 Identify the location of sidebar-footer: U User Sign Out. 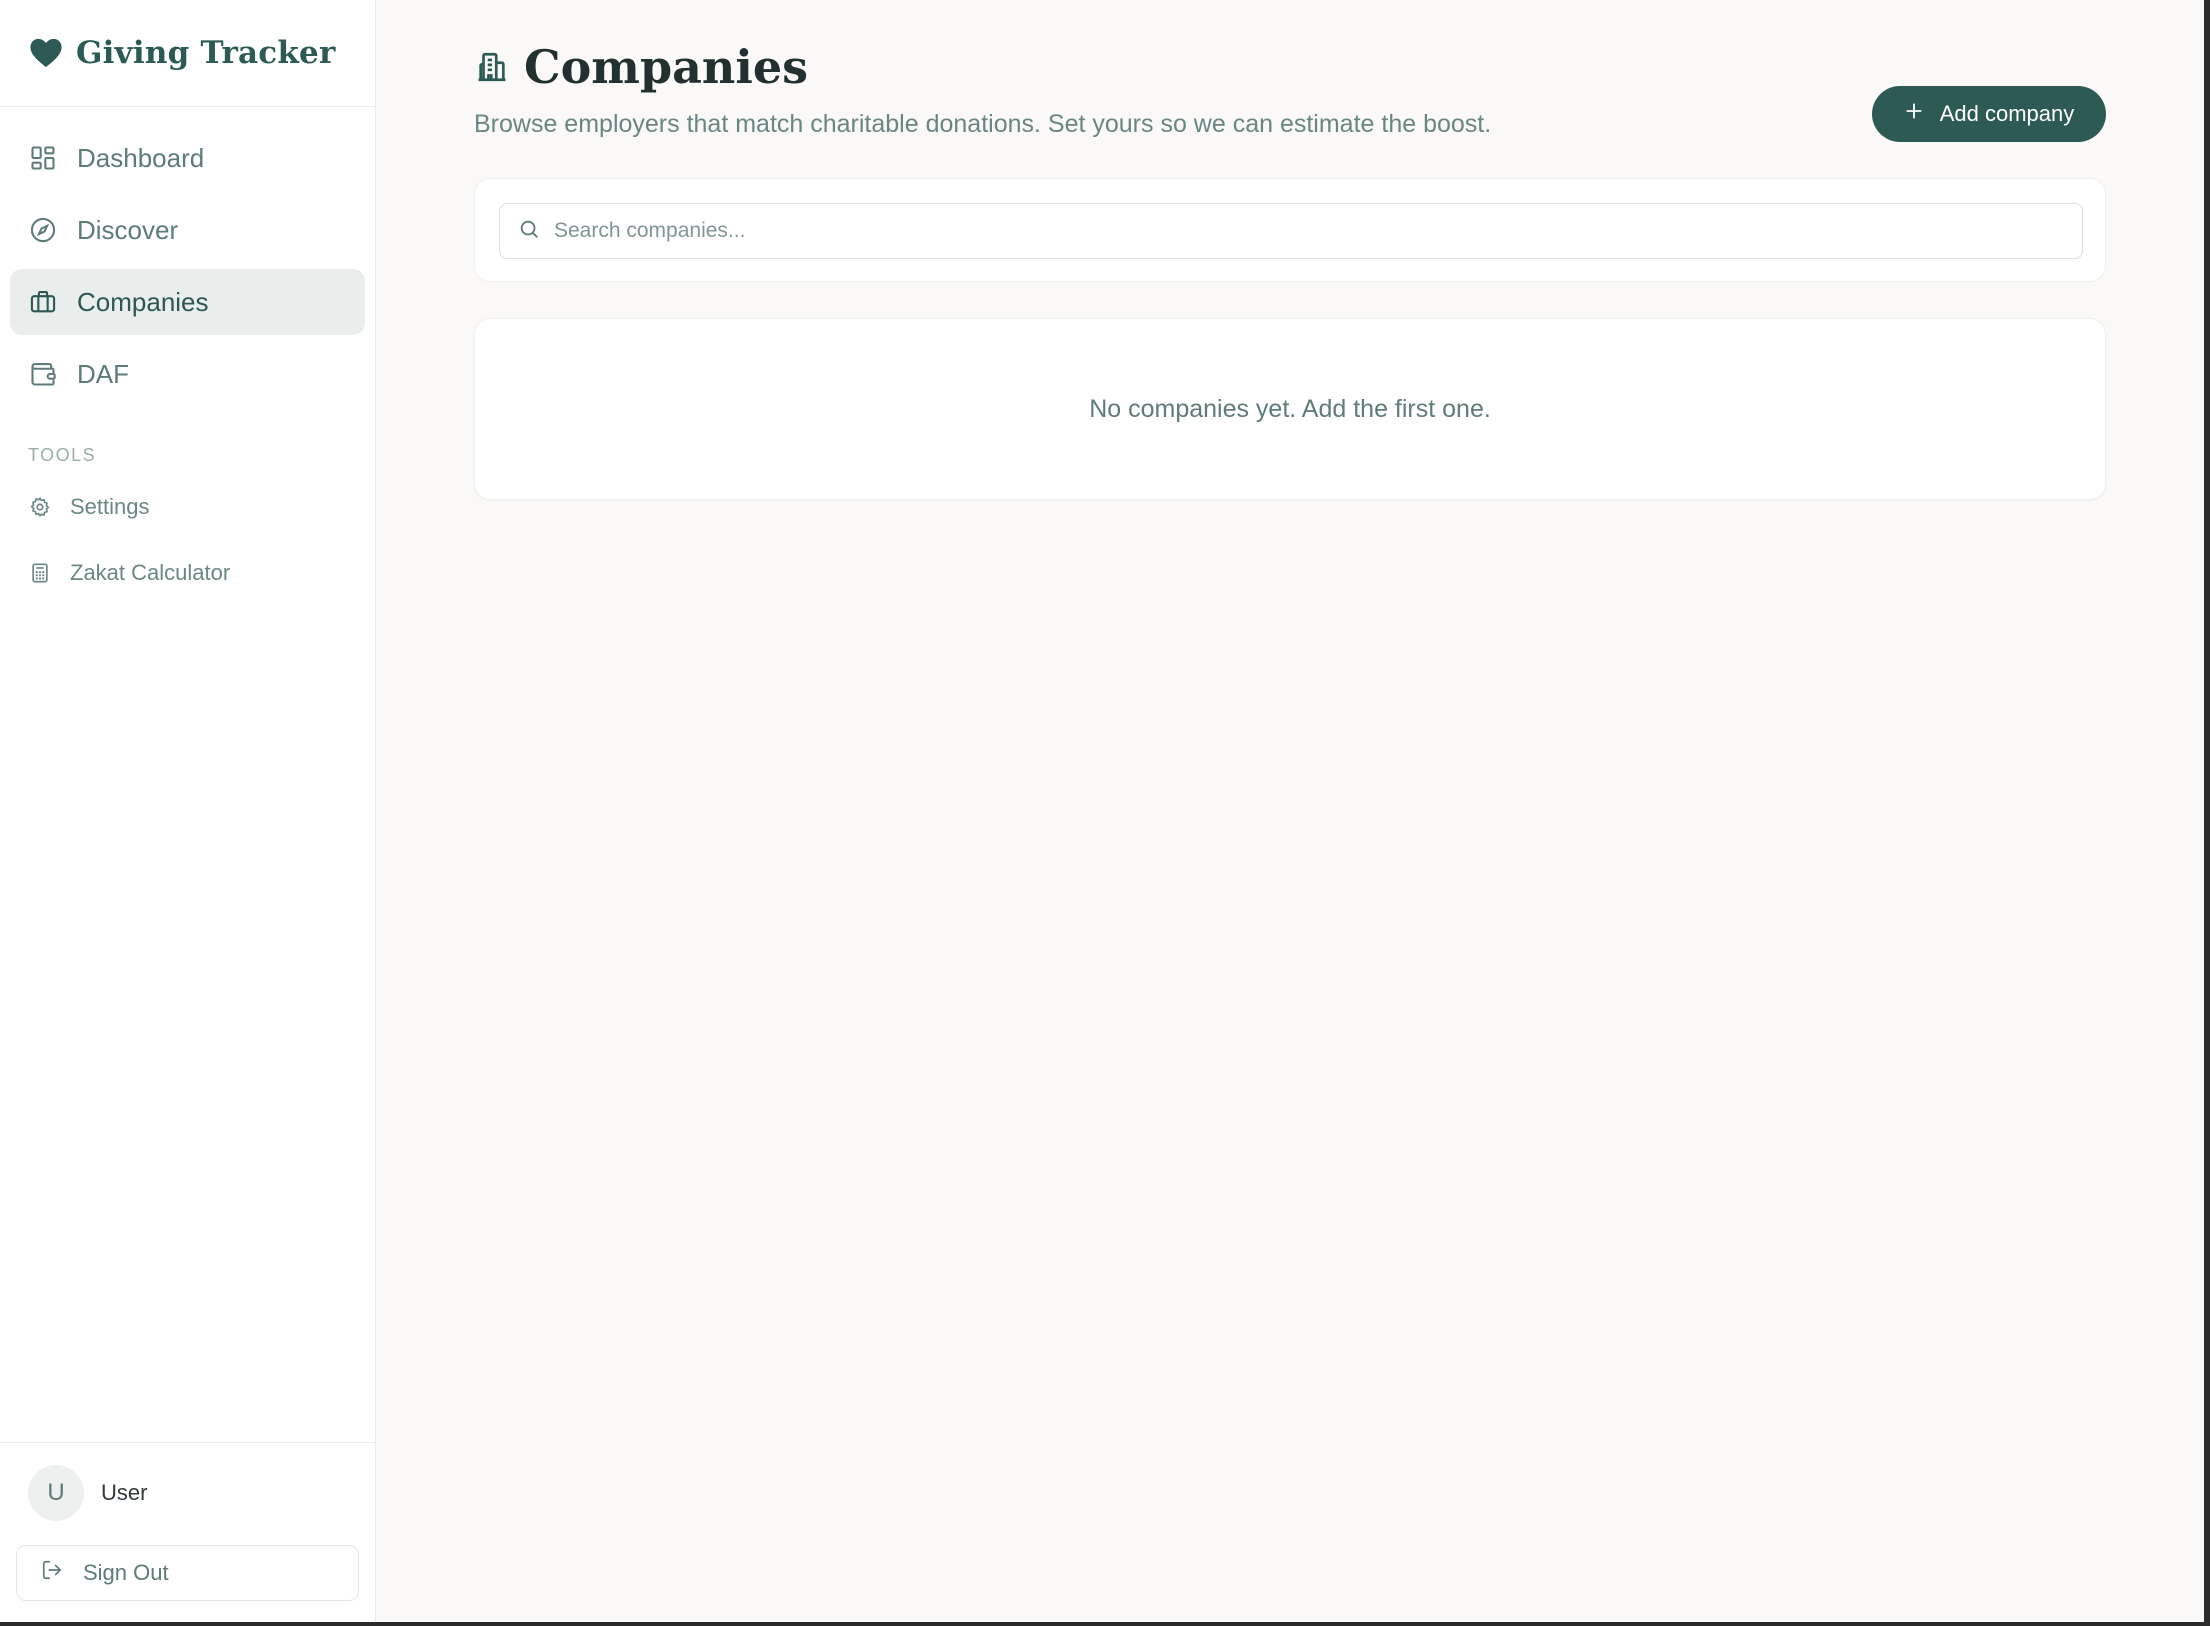
(187, 1532).